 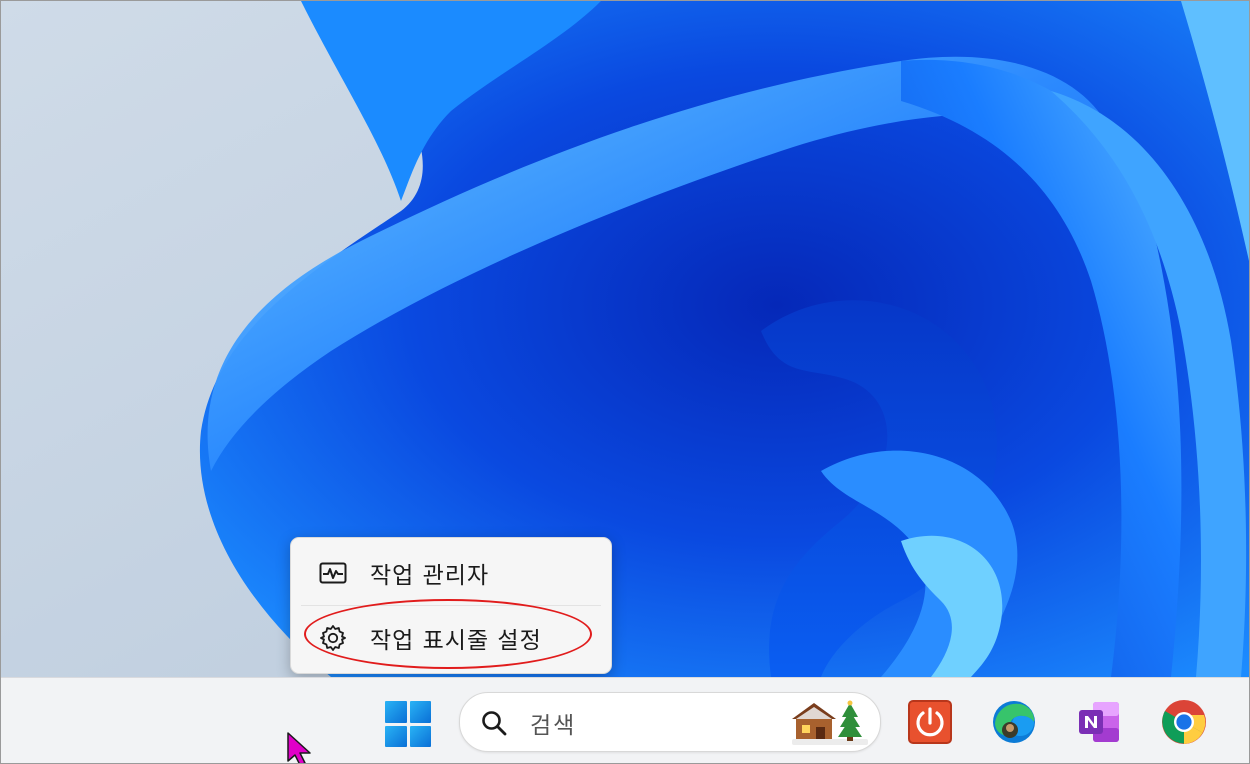 I want to click on mouse-cursor-icon, so click(x=299, y=747).